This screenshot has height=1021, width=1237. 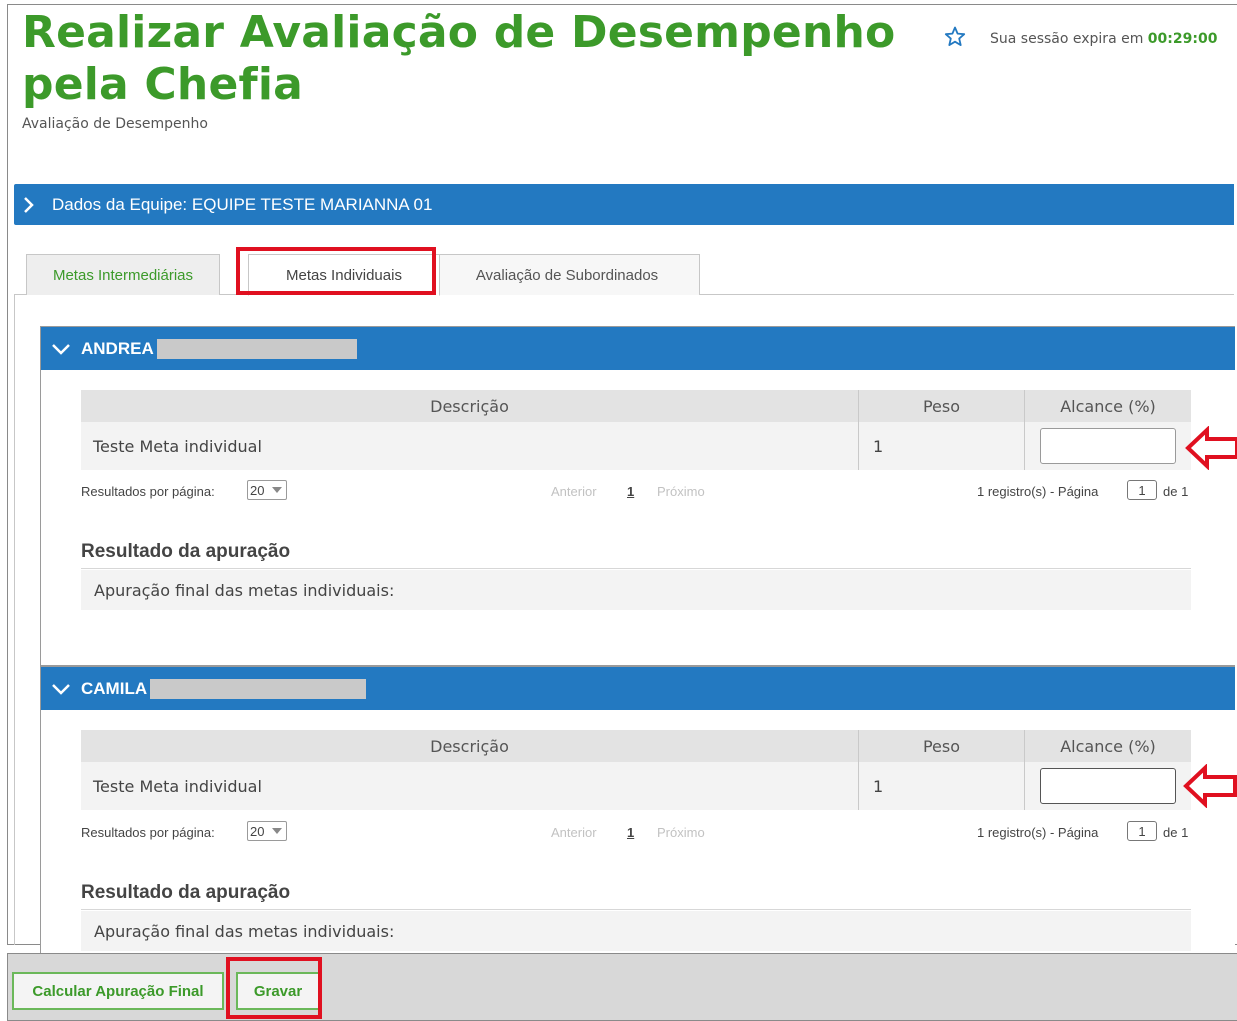 I want to click on action-footer: Calcular Apuração Final Gravar, so click(x=622, y=987).